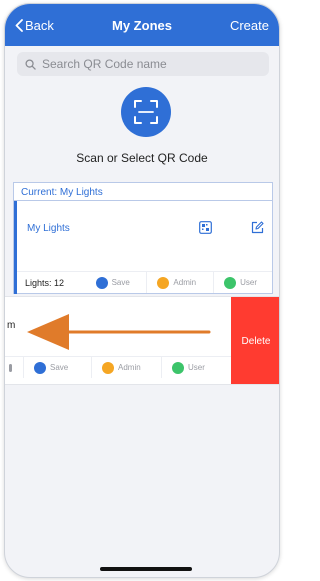  What do you see at coordinates (10, 367) in the screenshot?
I see `action-edge-icon` at bounding box center [10, 367].